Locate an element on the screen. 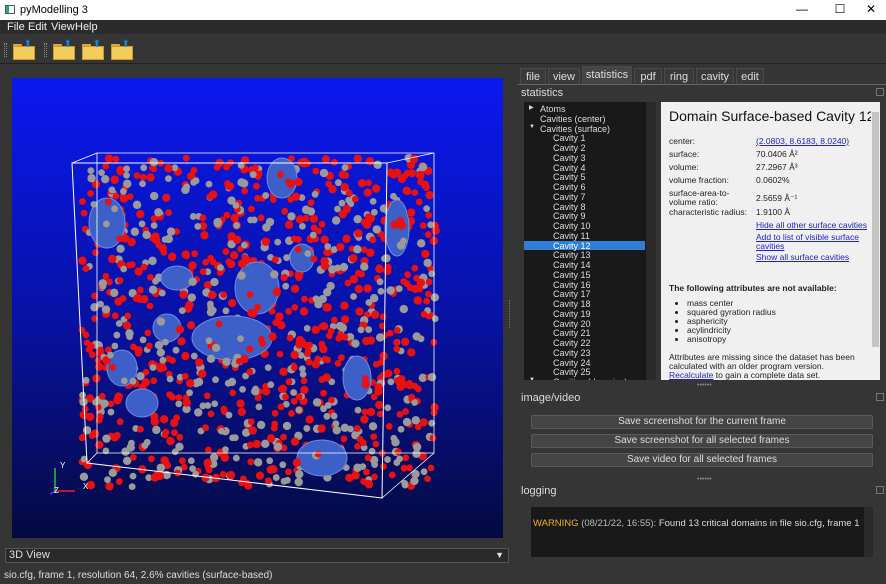 The width and height of the screenshot is (886, 584). tree-item: Cavity 11 is located at coordinates (584, 236).